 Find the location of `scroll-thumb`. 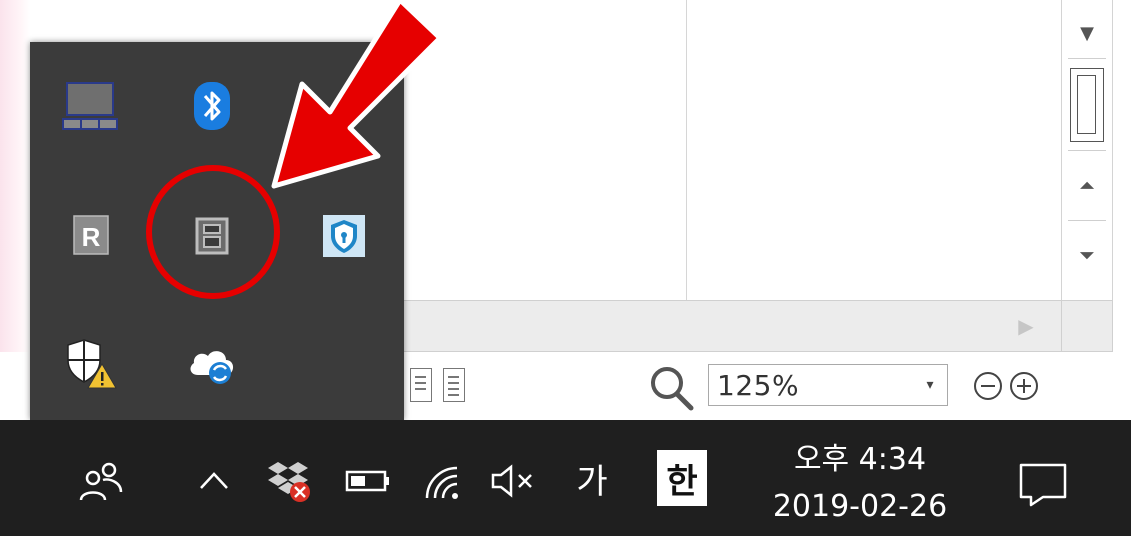

scroll-thumb is located at coordinates (1087, 105).